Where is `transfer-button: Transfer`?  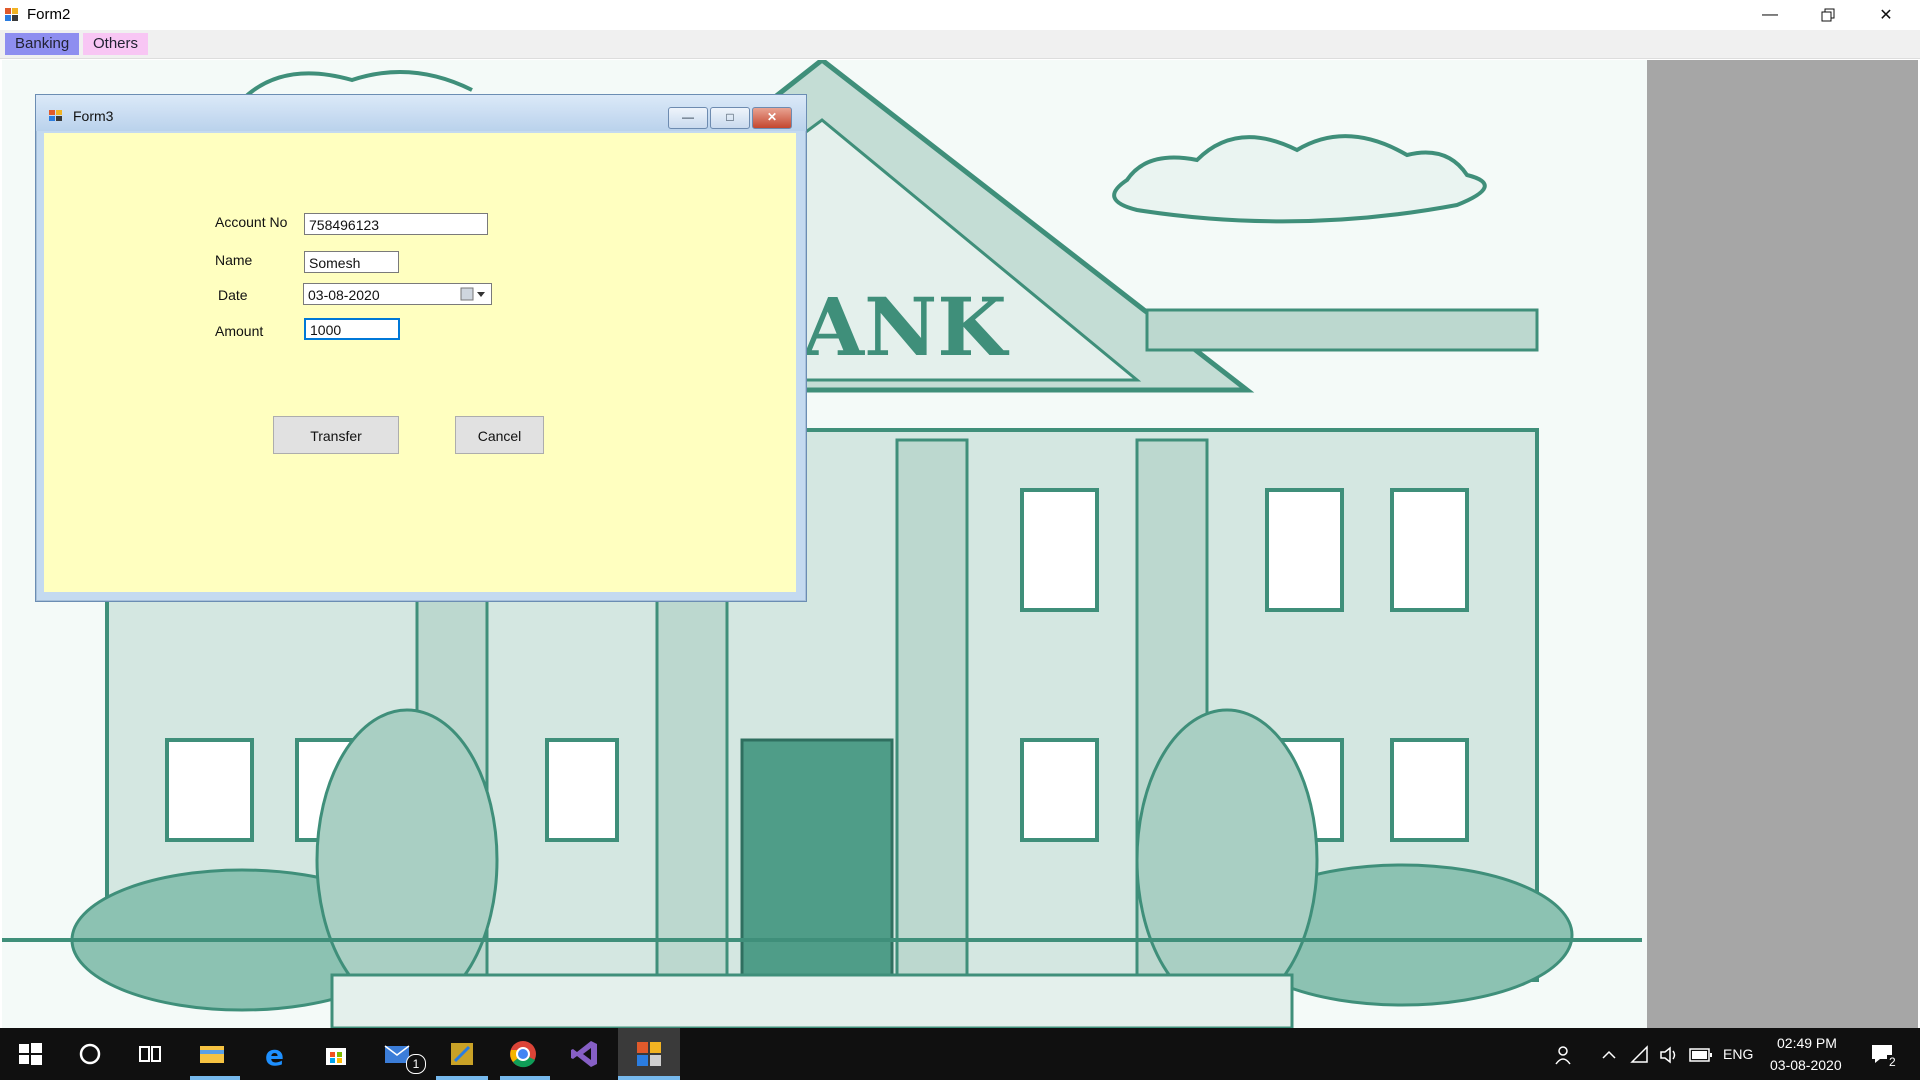
transfer-button: Transfer is located at coordinates (336, 435).